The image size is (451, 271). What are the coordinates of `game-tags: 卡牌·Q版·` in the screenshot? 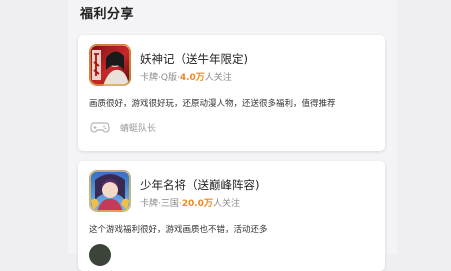 It's located at (160, 78).